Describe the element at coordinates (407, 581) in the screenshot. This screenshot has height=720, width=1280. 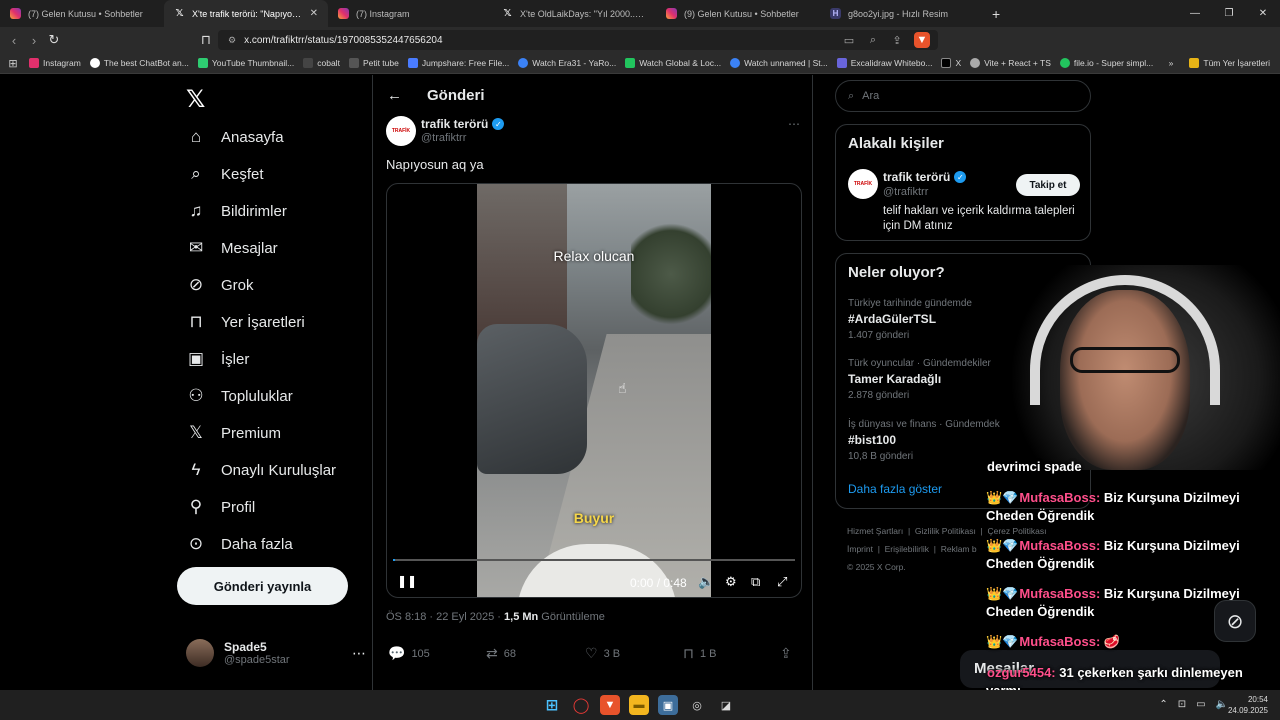
I see `pause-icon: ❚❚` at that location.